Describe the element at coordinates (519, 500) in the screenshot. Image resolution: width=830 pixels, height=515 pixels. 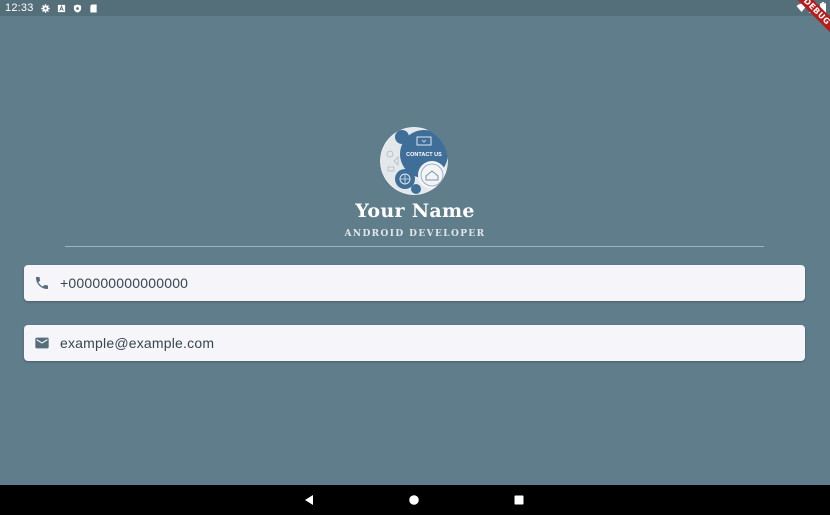
I see `recents-icon` at that location.